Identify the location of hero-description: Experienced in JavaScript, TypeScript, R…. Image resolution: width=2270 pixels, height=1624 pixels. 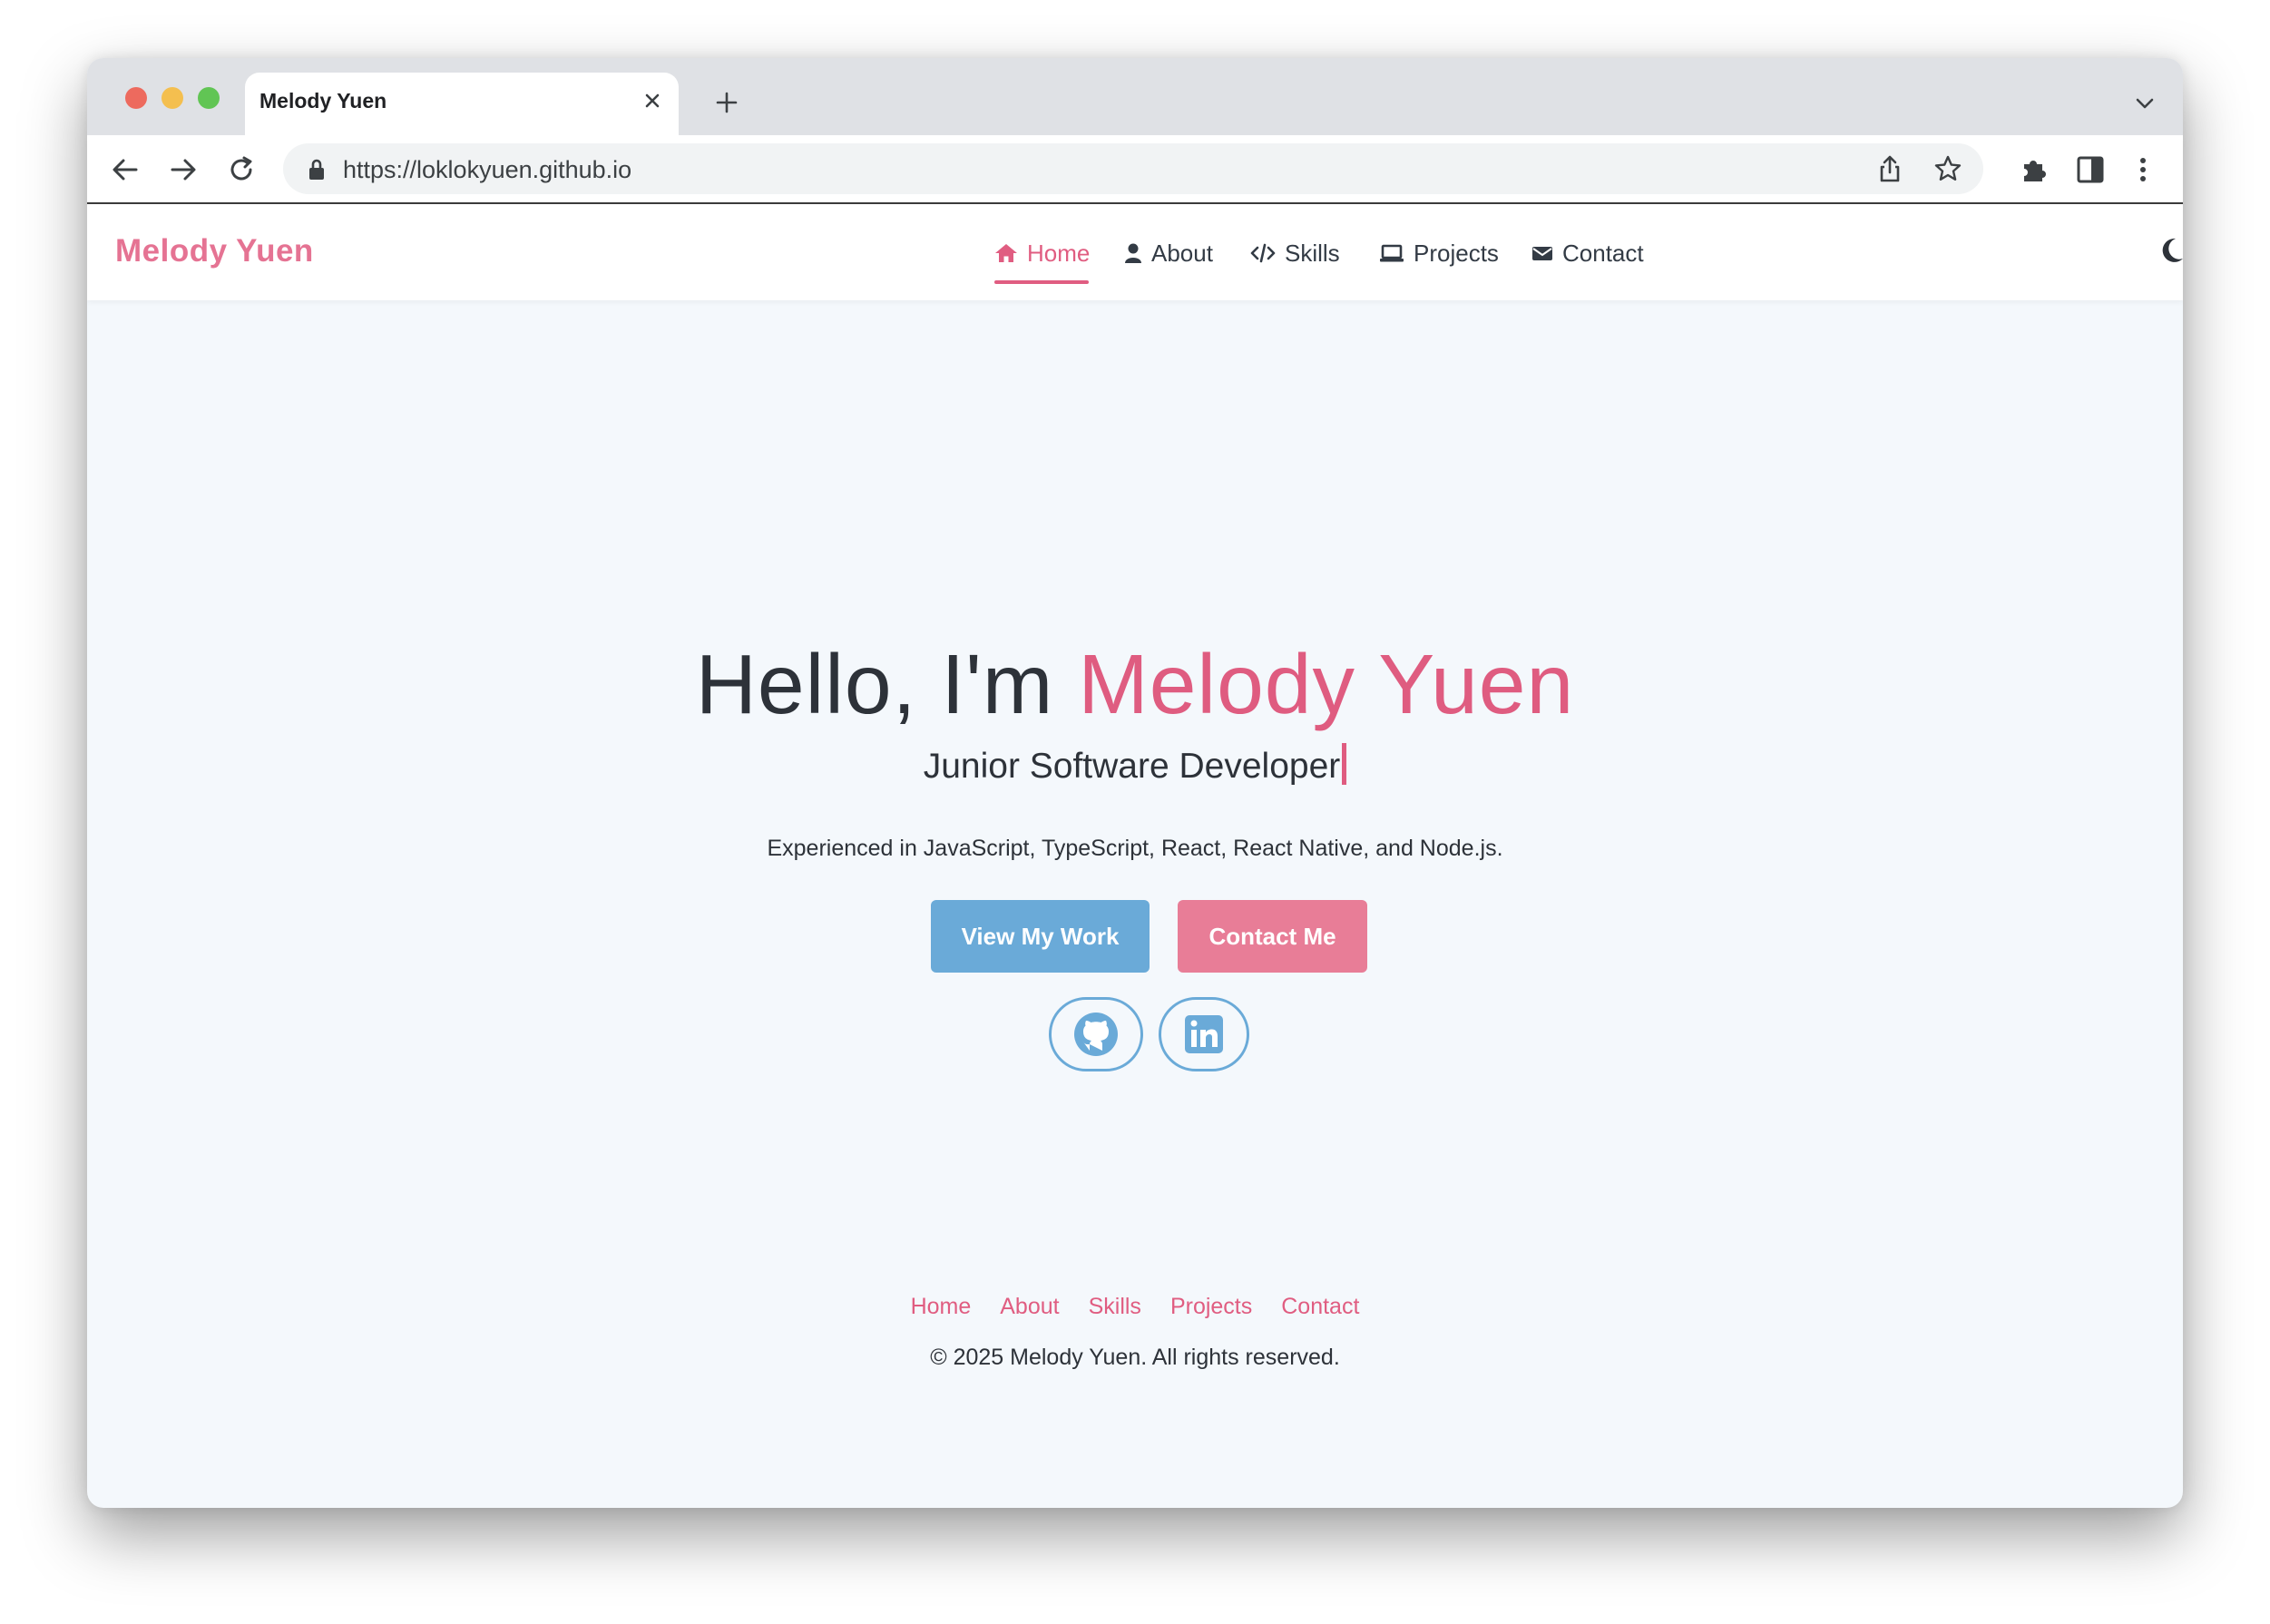
(1135, 848).